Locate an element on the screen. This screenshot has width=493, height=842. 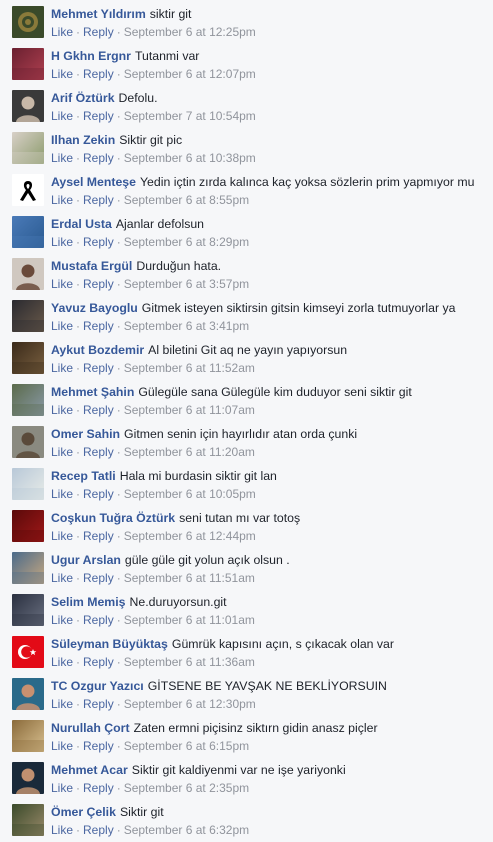
timestamp-link: September 6 at 6:32pm is located at coordinates (186, 830).